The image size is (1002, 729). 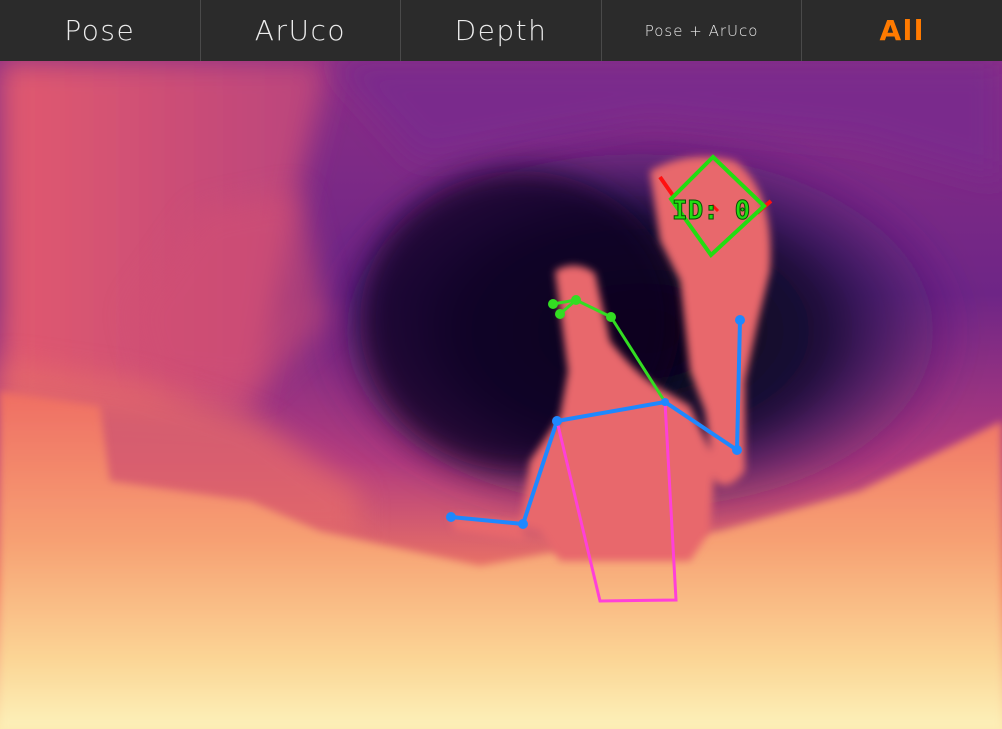 I want to click on tab-pose-aruco: Pose + ArUco, so click(x=702, y=30).